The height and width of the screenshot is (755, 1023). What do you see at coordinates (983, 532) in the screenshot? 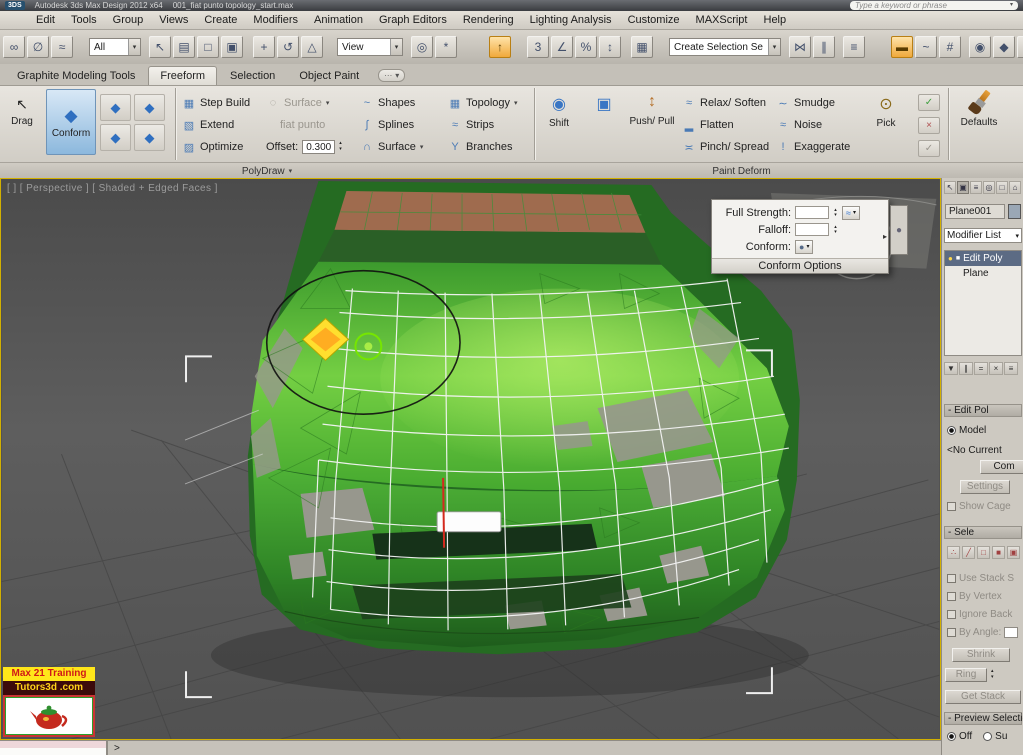
I see `selection-rollout-header: - Sele` at bounding box center [983, 532].